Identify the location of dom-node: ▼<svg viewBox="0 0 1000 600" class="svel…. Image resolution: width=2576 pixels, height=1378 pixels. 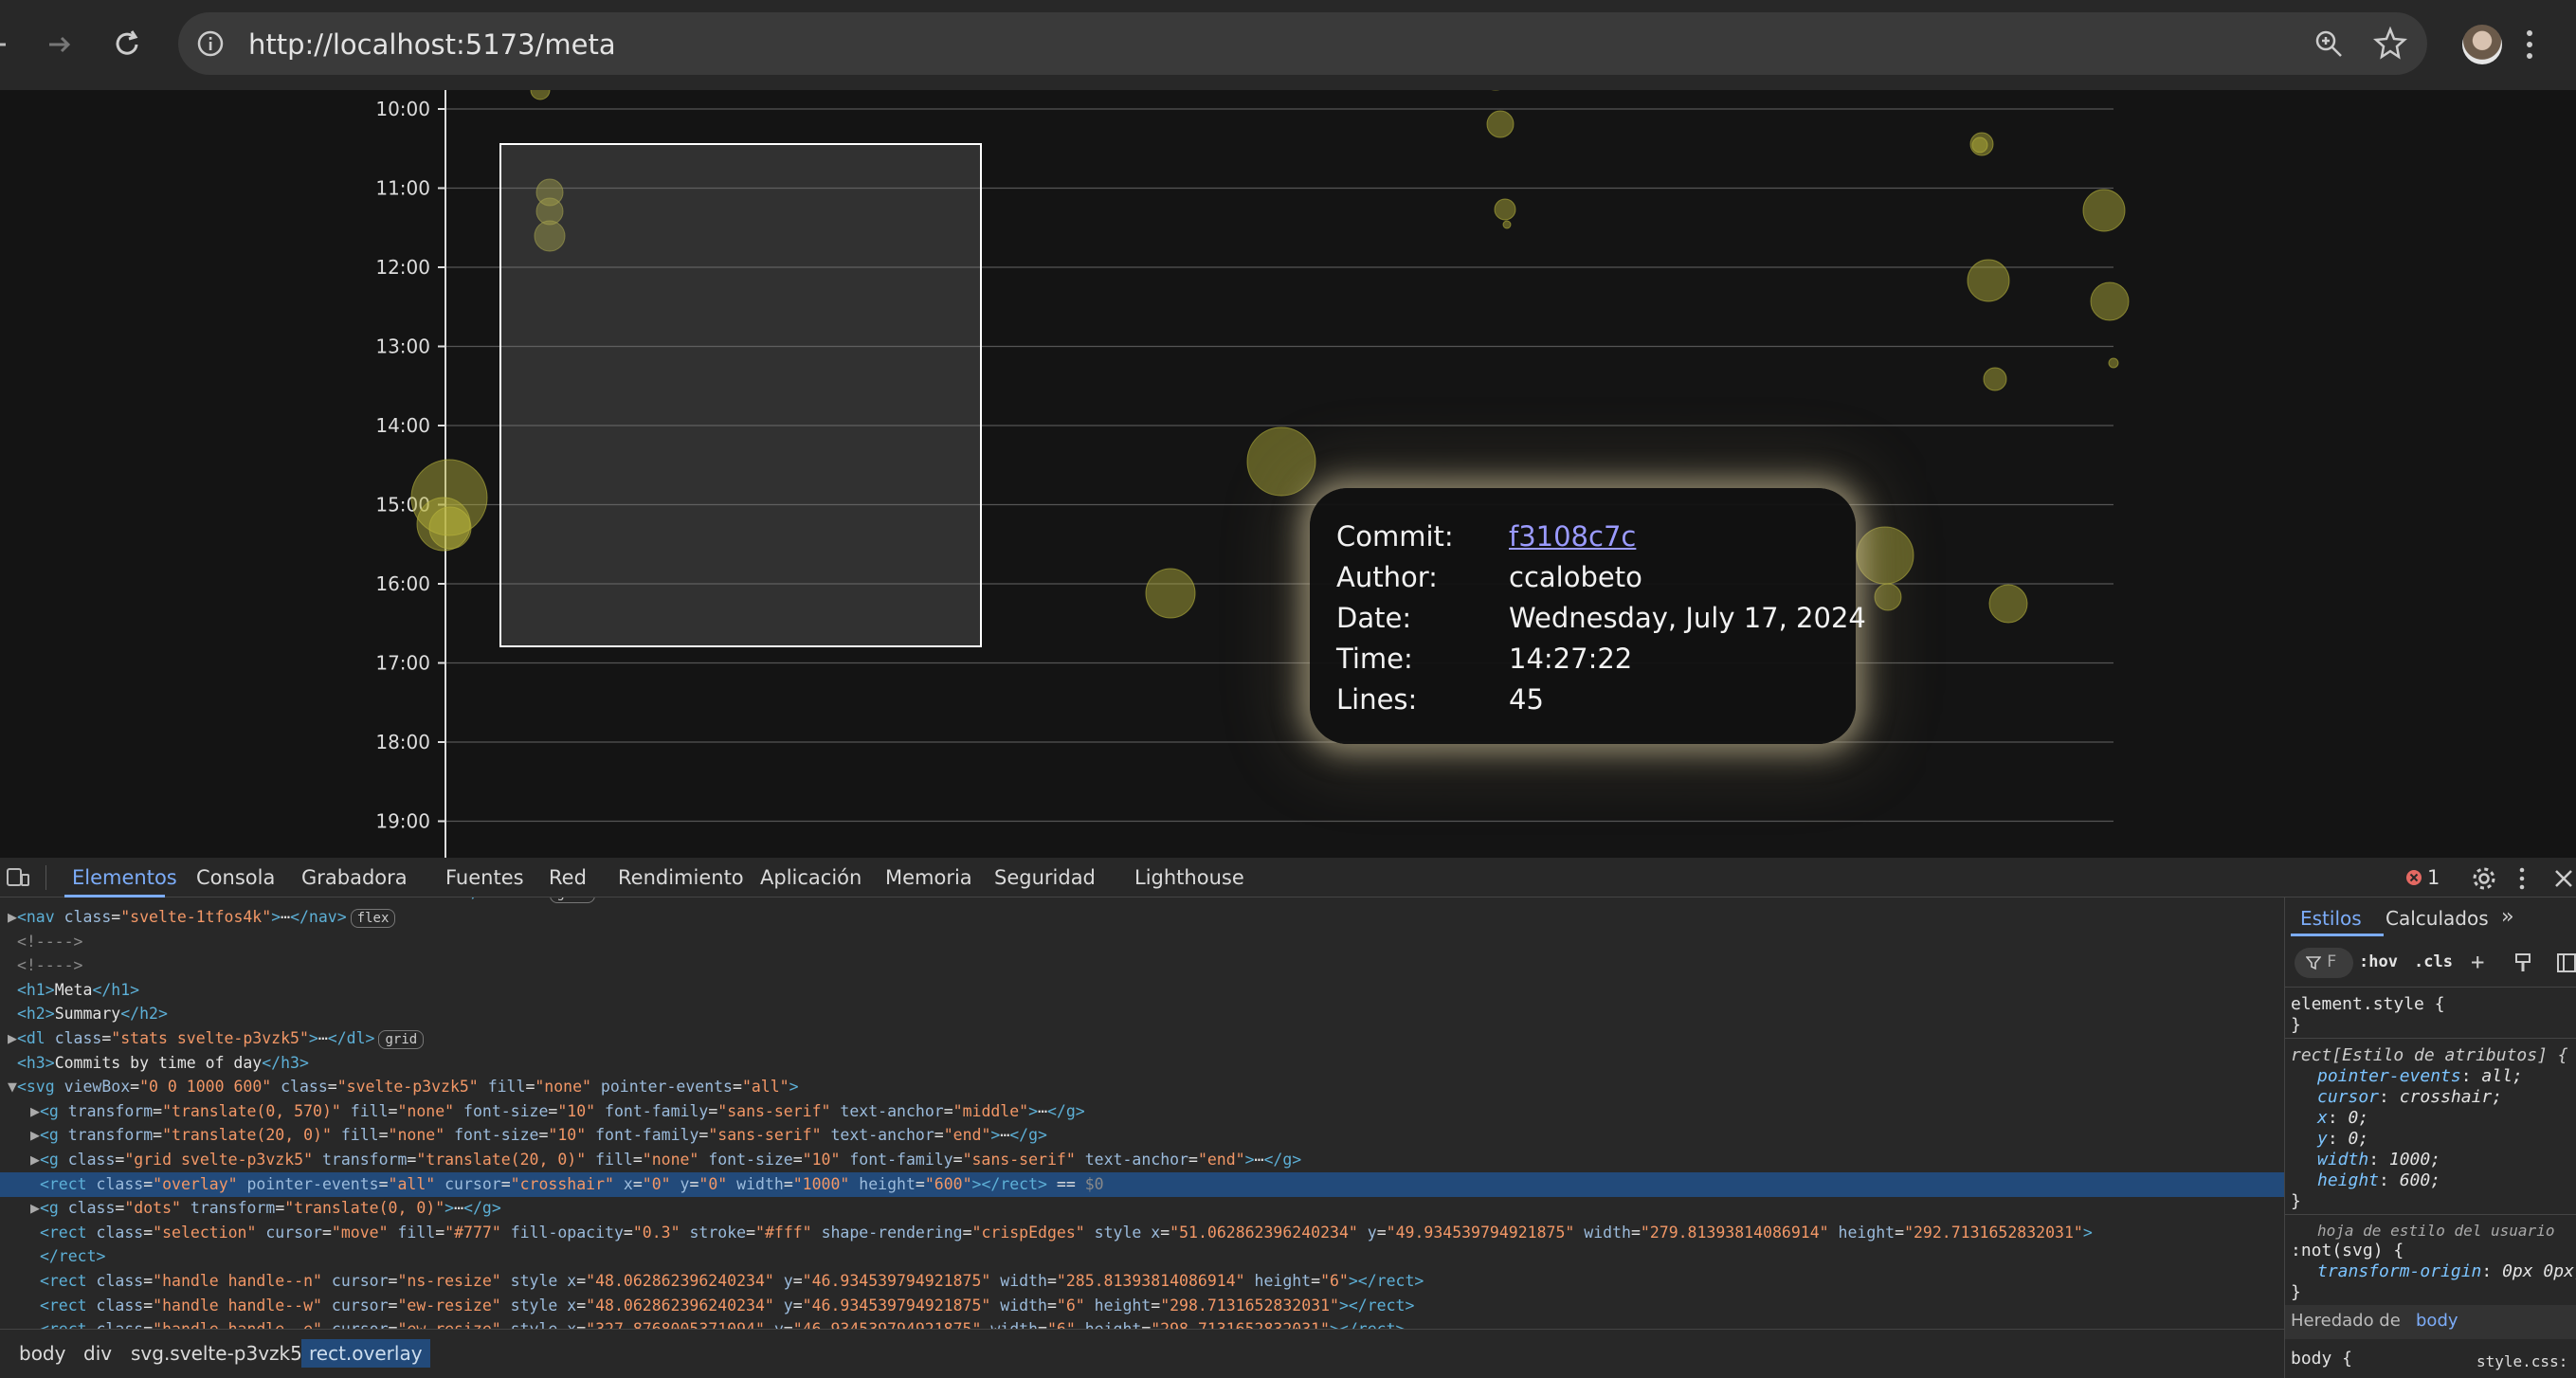
(1142, 1087).